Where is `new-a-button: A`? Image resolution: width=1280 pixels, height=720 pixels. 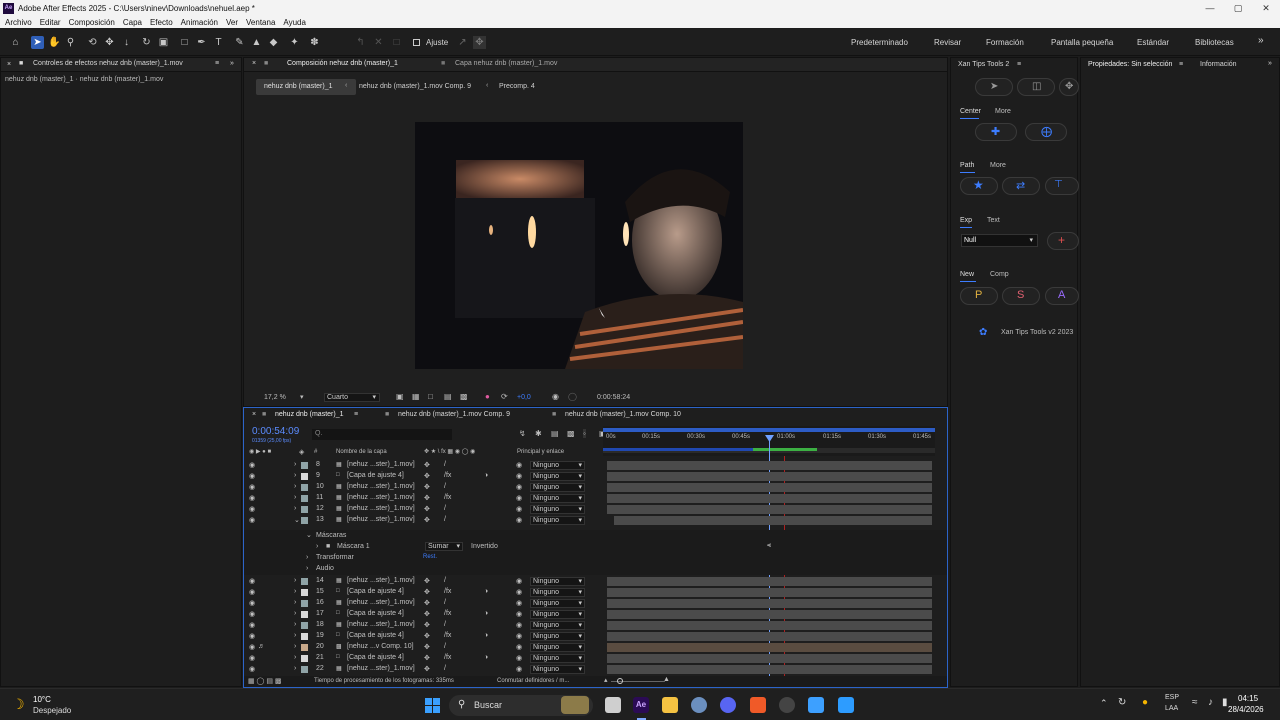 new-a-button: A is located at coordinates (1062, 296).